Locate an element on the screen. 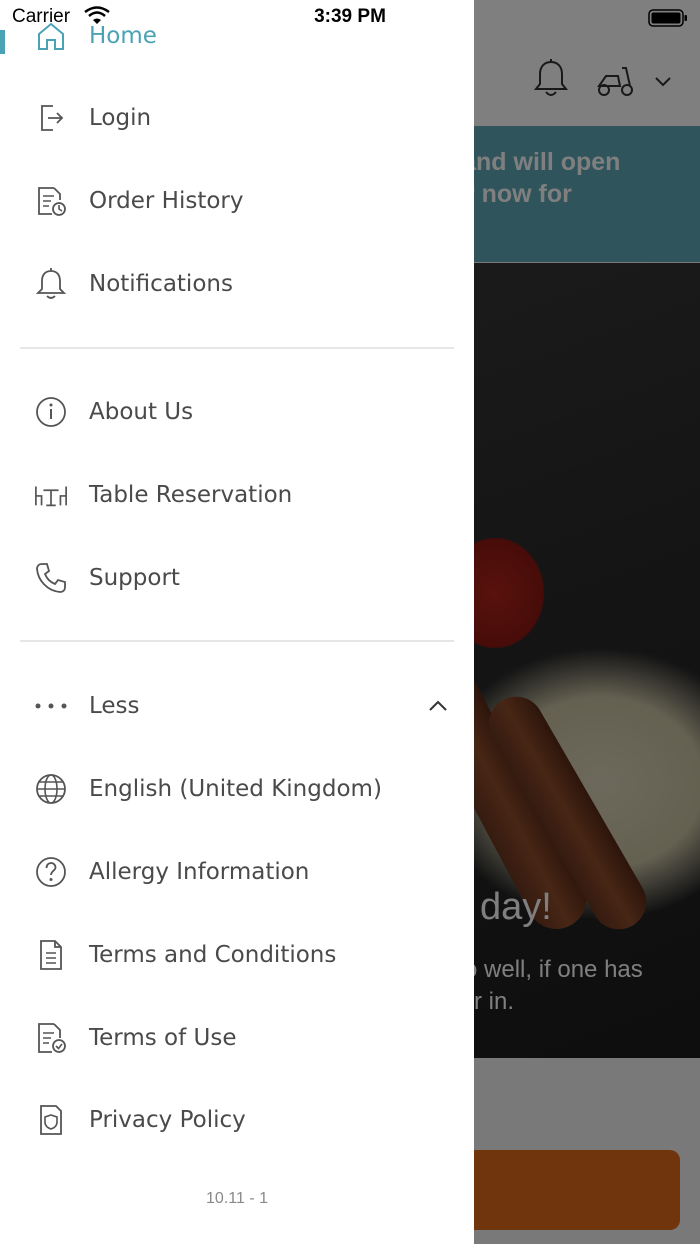  menu-label: Terms of Use is located at coordinates (163, 1038).